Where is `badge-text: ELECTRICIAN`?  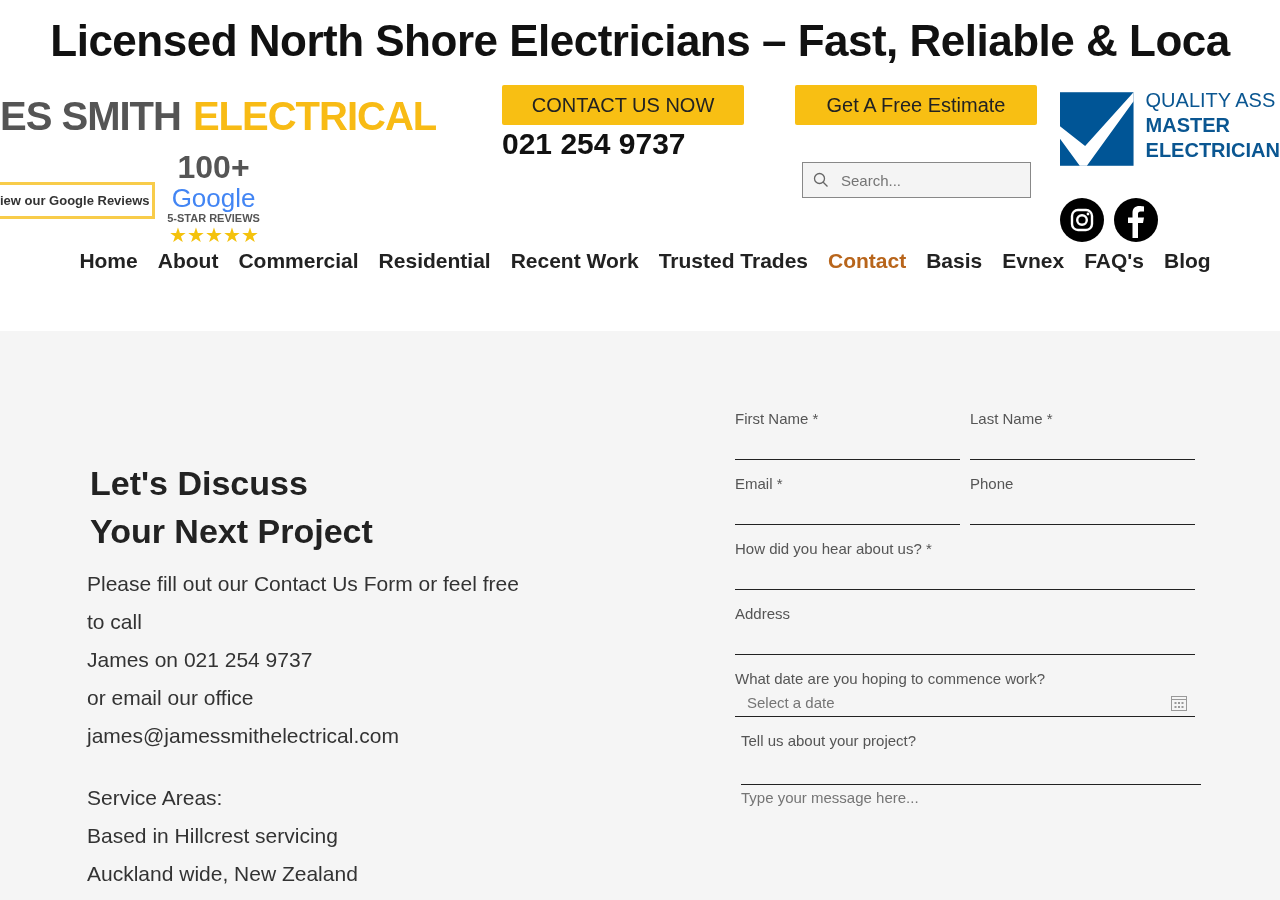
badge-text: ELECTRICIAN is located at coordinates (1212, 150).